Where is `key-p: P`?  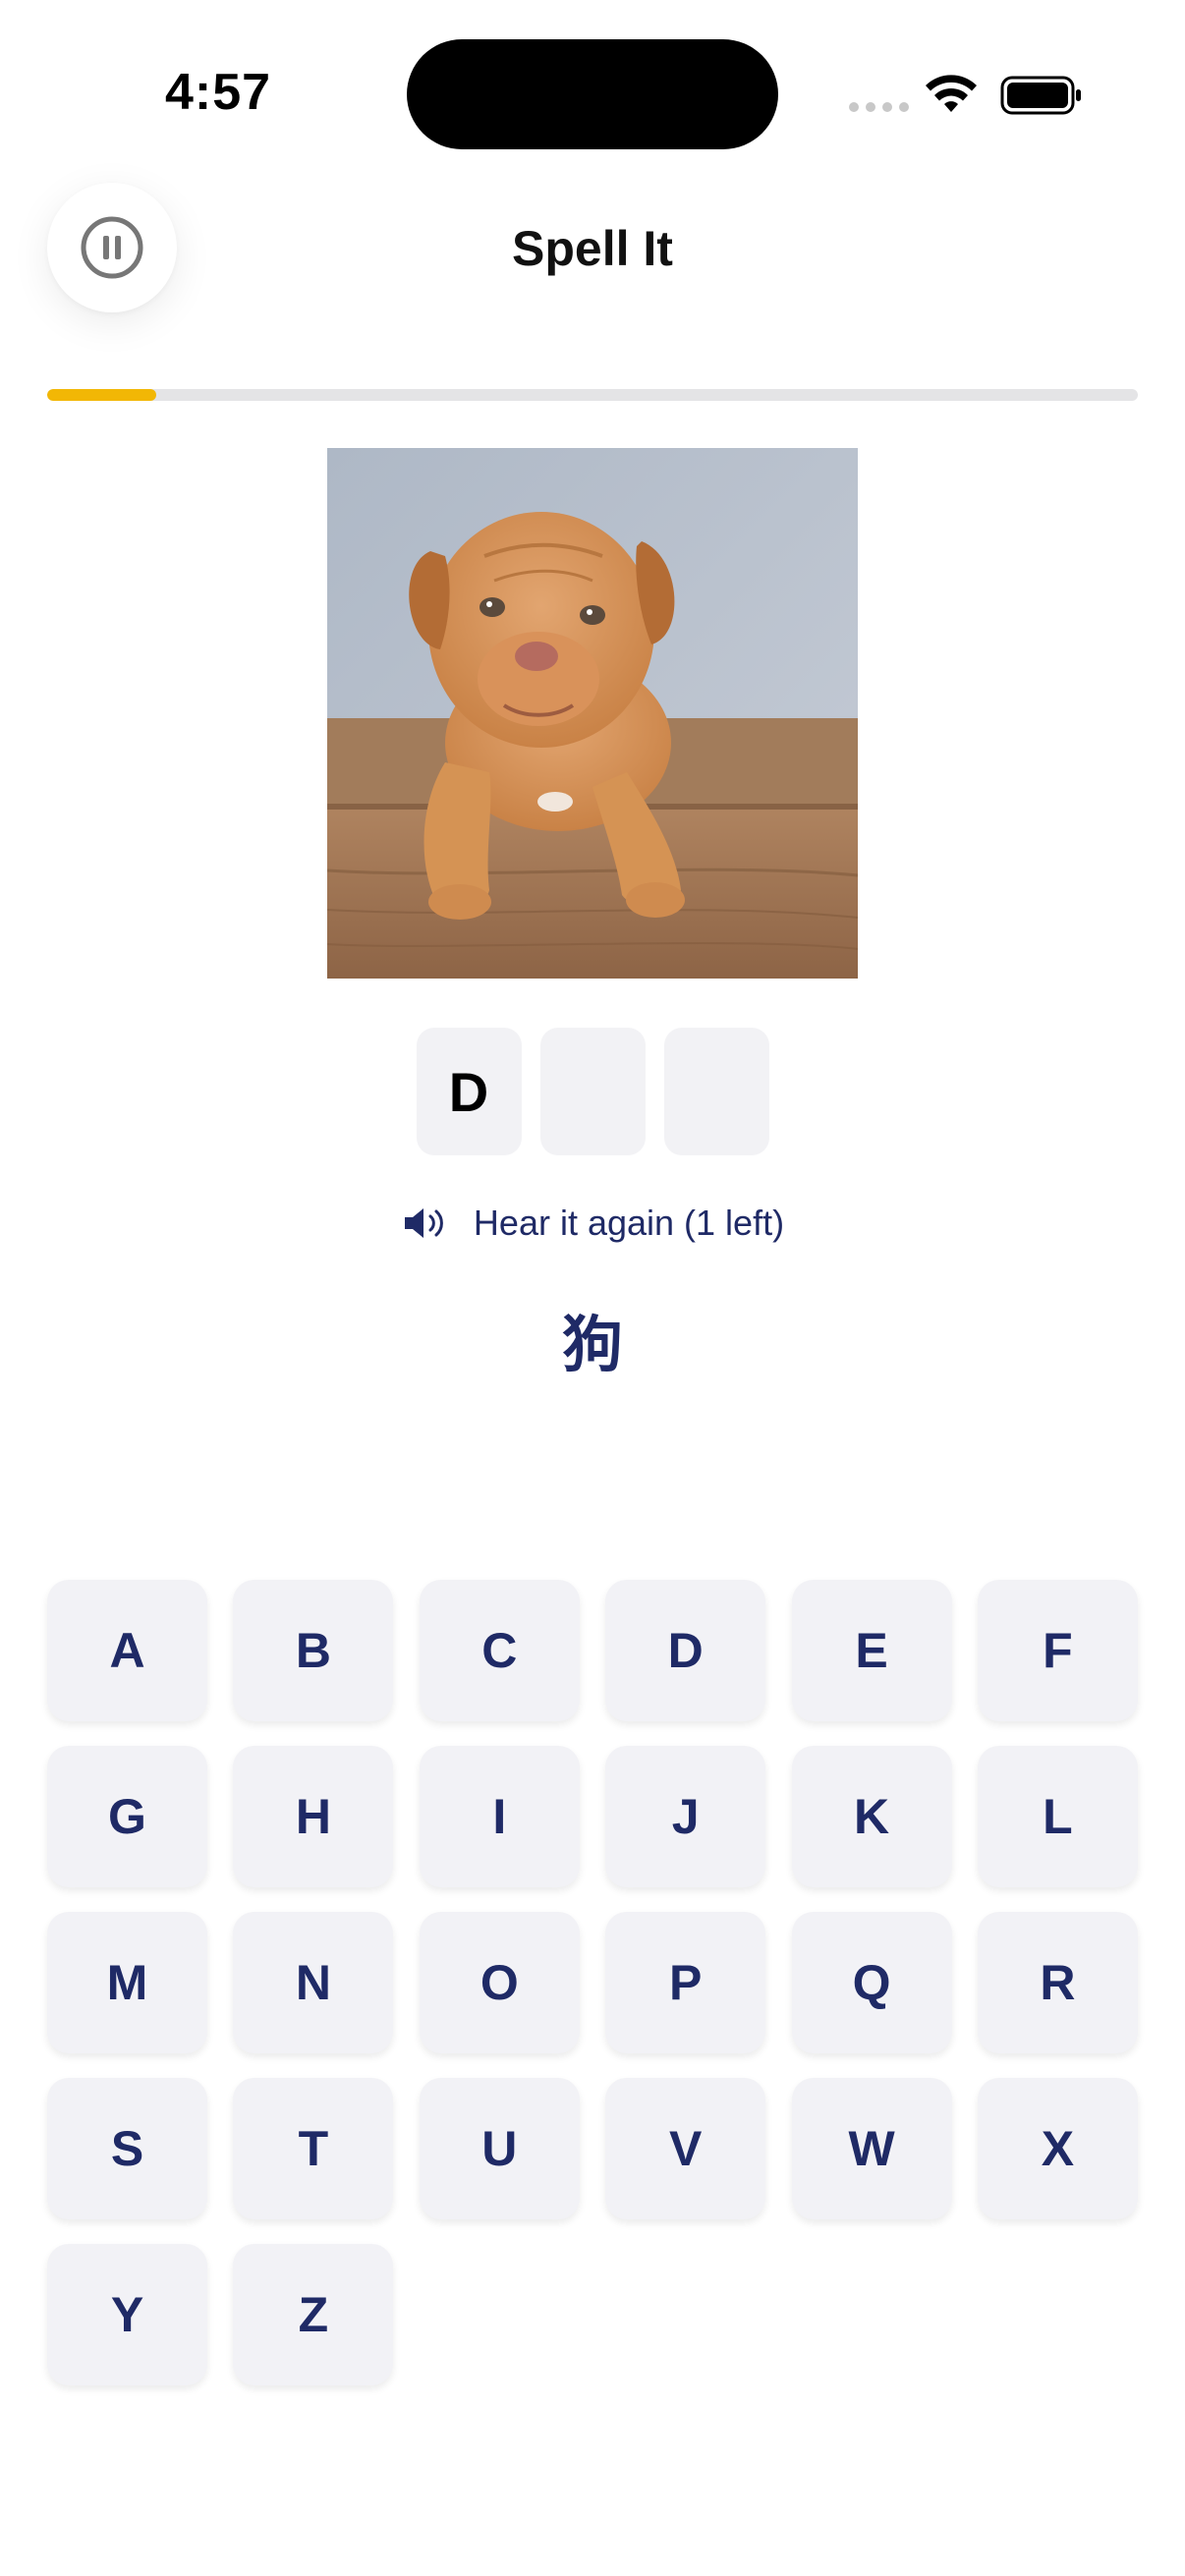 key-p: P is located at coordinates (686, 1982).